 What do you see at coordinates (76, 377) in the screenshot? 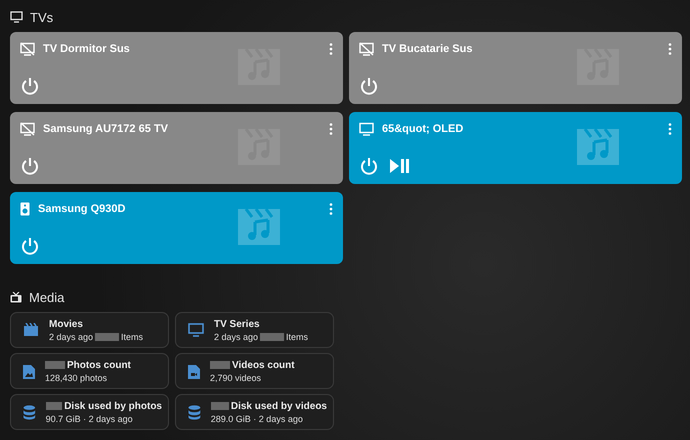
I see `tile-subtitle: 128,430 photos` at bounding box center [76, 377].